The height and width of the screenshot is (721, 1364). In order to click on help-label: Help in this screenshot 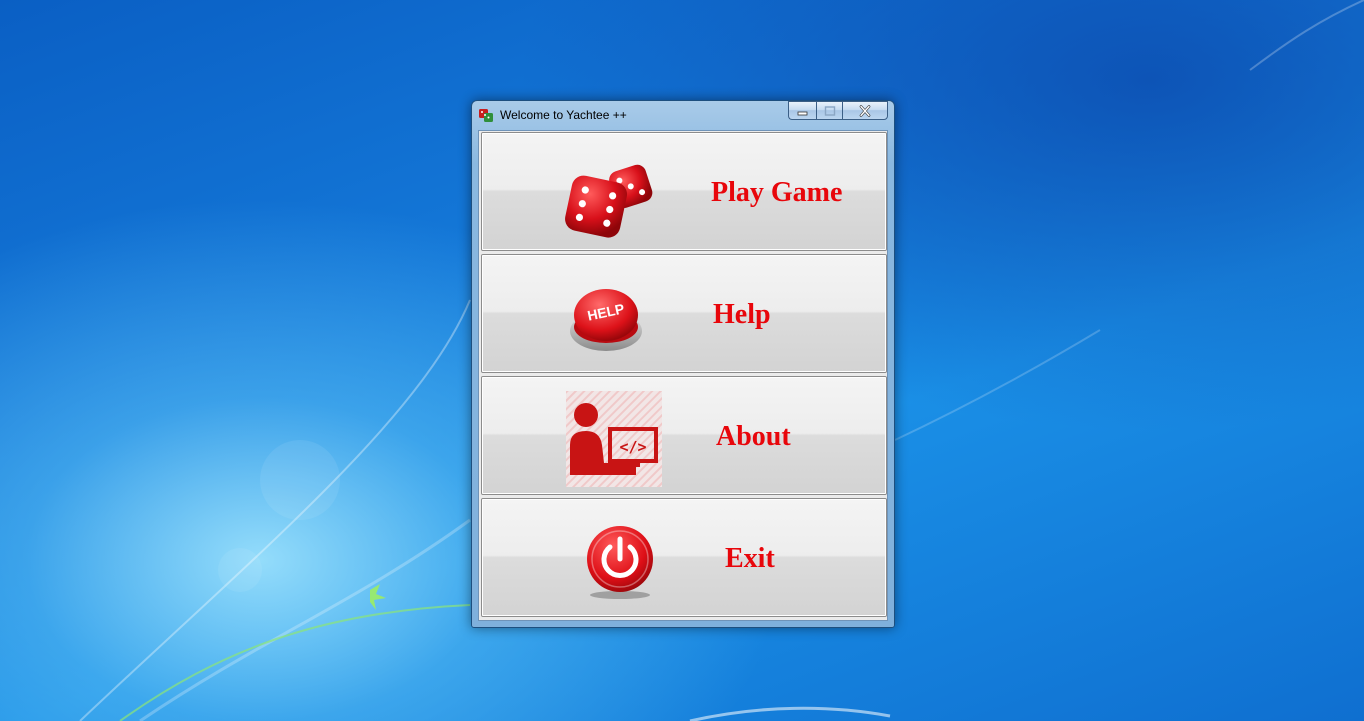, I will do `click(742, 314)`.